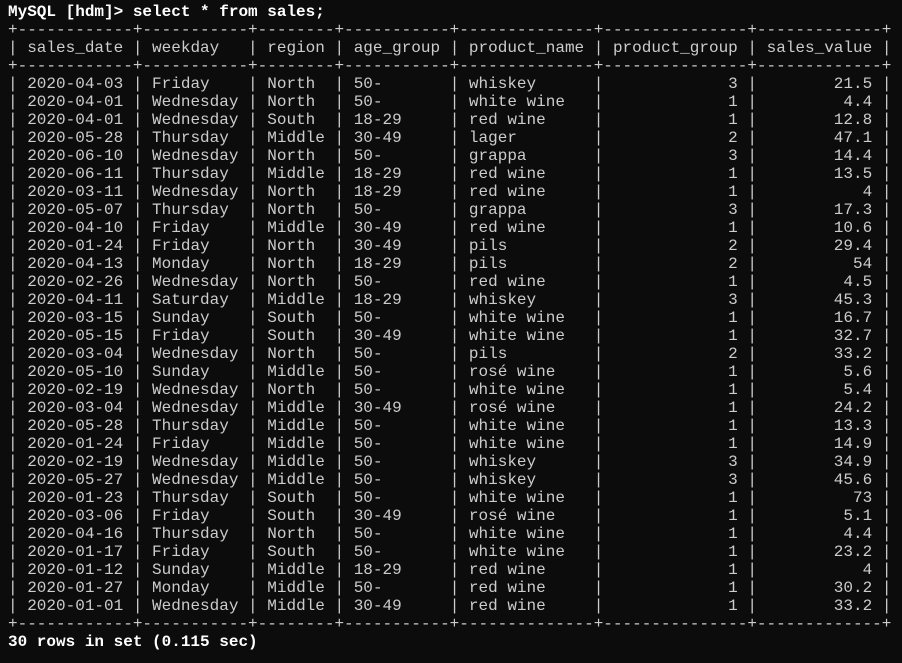  What do you see at coordinates (819, 192) in the screenshot?
I see `cell-sales-value: 4` at bounding box center [819, 192].